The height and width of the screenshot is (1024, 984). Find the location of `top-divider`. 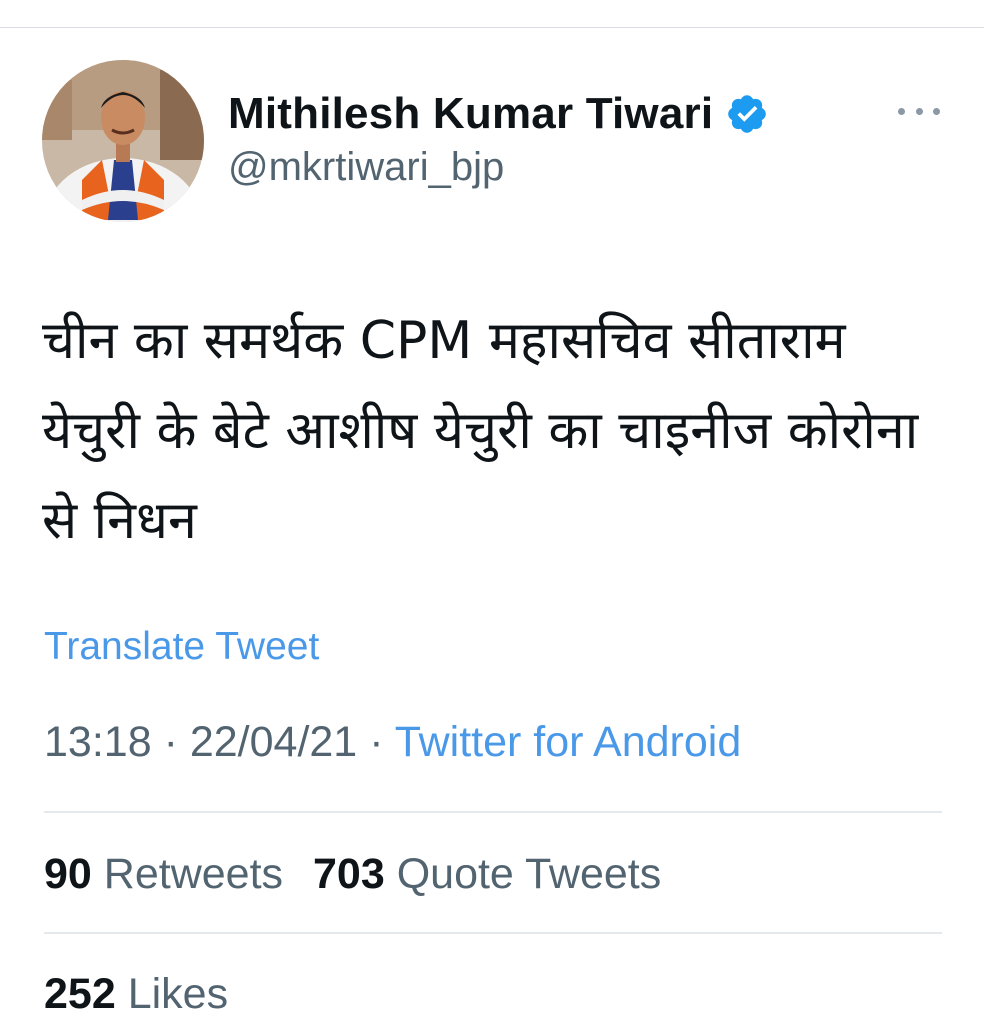

top-divider is located at coordinates (492, 27).